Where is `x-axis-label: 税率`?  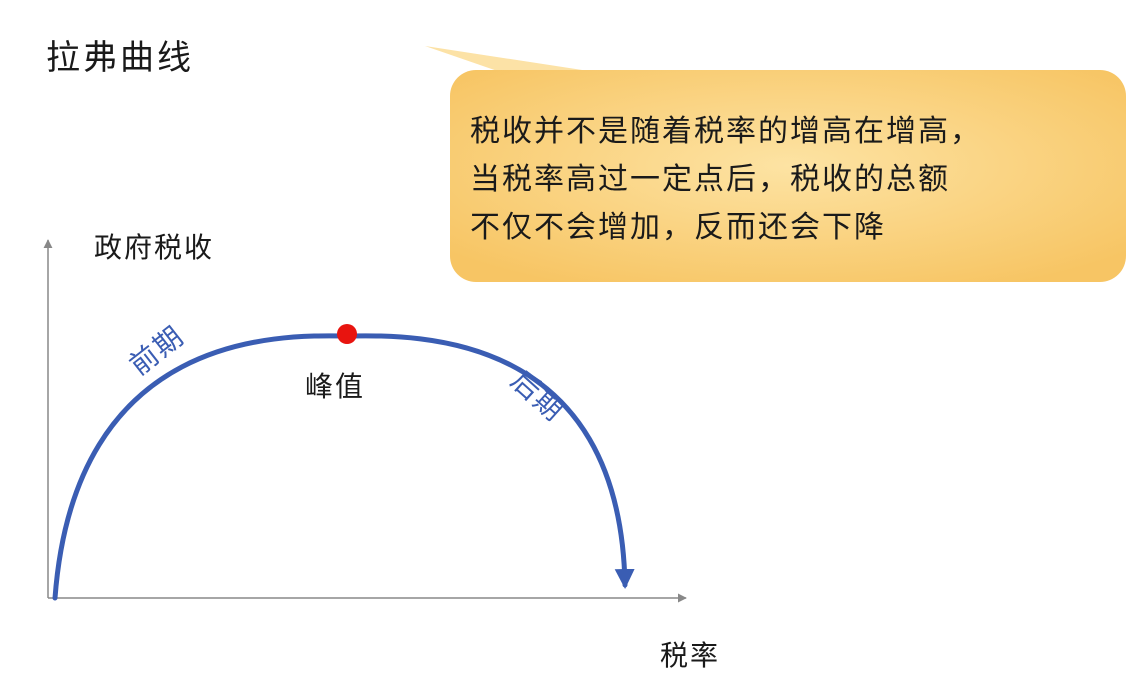
x-axis-label: 税率 is located at coordinates (690, 655).